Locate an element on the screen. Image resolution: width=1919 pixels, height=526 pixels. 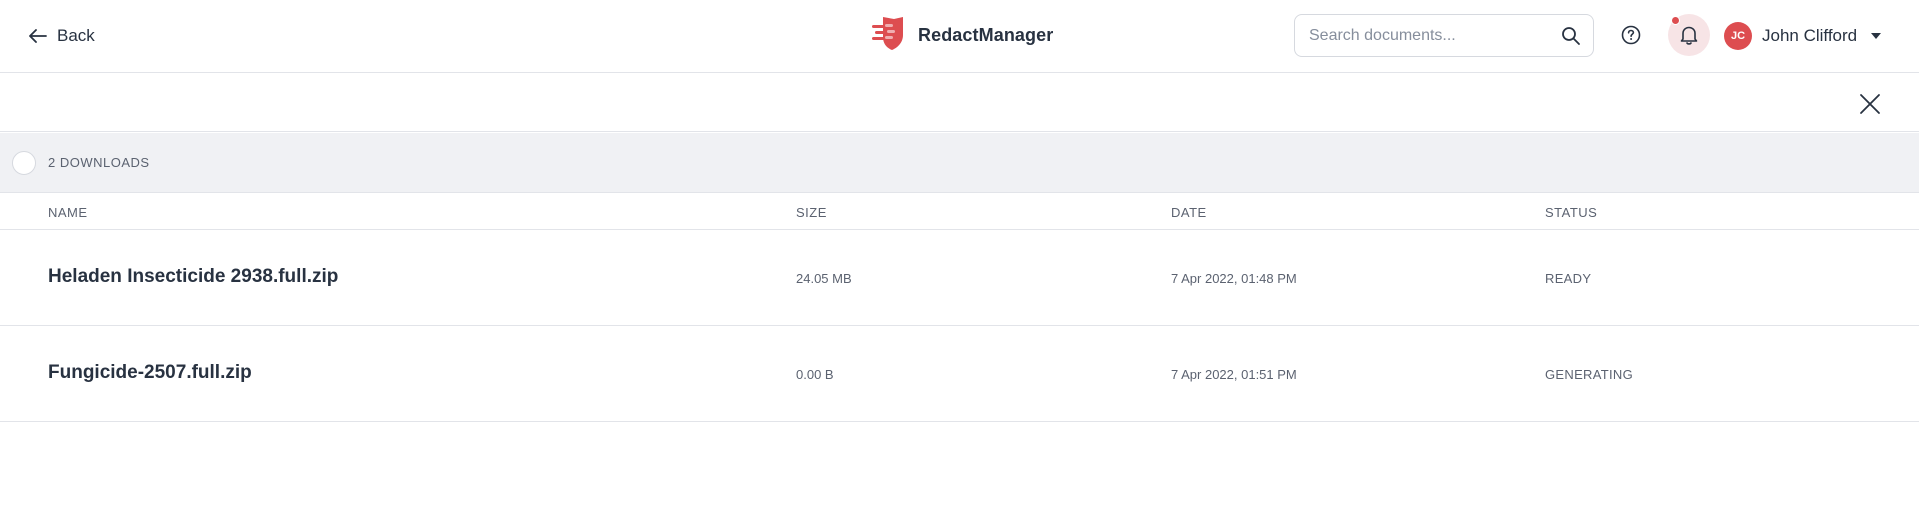
table-header: NAME SIZE DATE STATUS is located at coordinates (959, 211).